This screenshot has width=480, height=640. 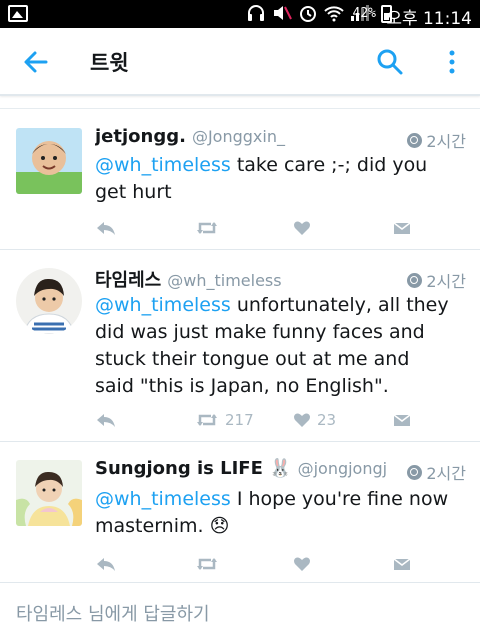 I want to click on headphones-icon, so click(x=256, y=15).